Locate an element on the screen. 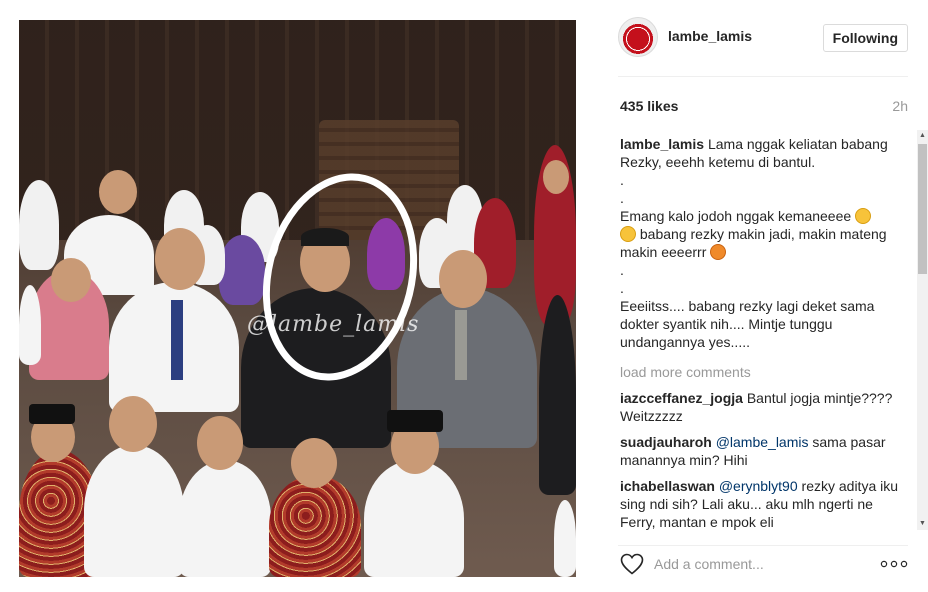 This screenshot has width=928, height=592. more-options-icon is located at coordinates (894, 564).